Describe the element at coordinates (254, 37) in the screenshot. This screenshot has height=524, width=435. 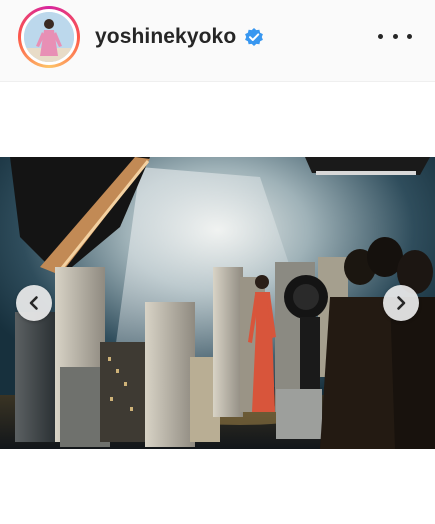
I see `verified-badge-icon` at that location.